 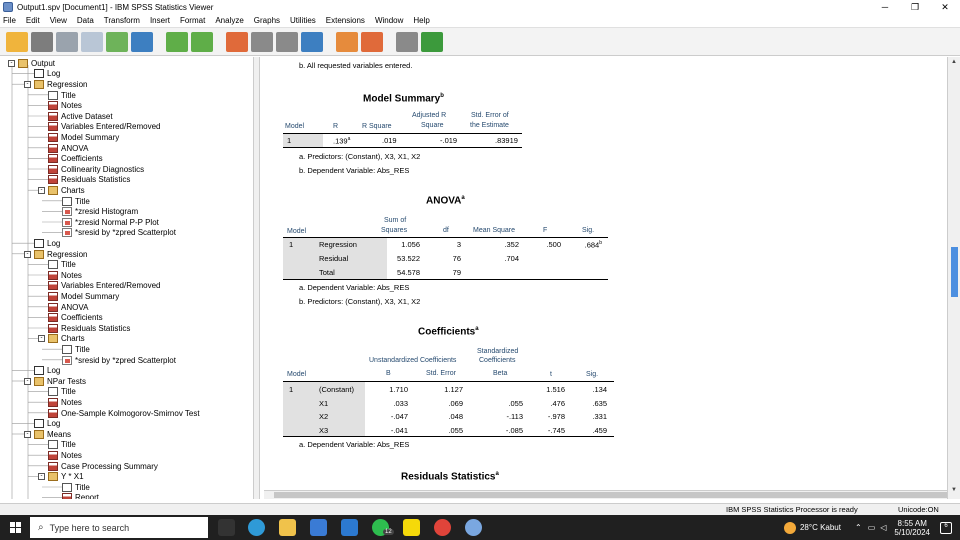 What do you see at coordinates (912, 528) in the screenshot?
I see `clock: 8:55 AM 5/10/2024` at bounding box center [912, 528].